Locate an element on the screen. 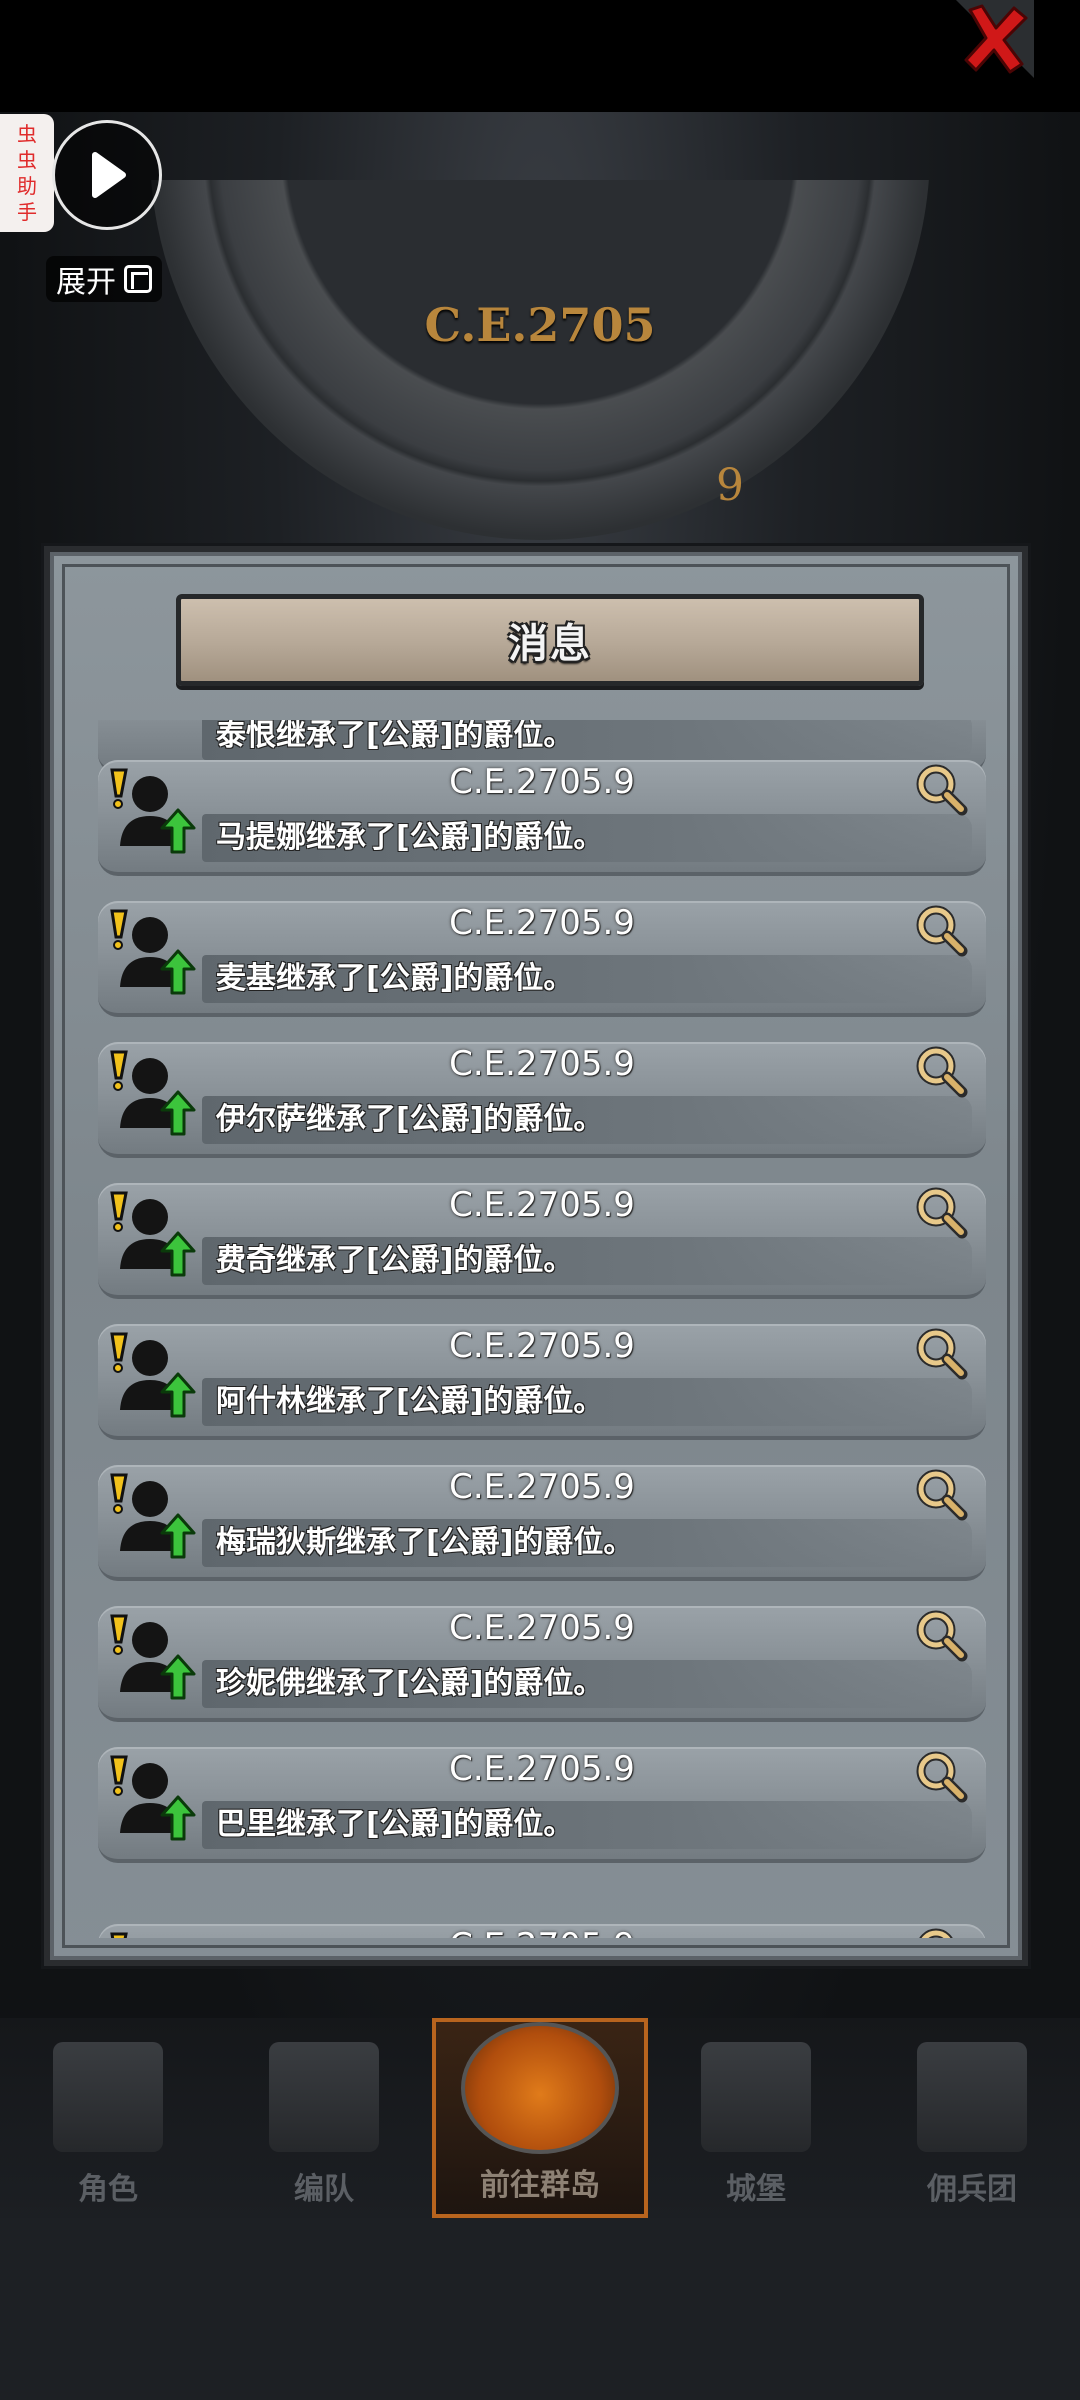 This screenshot has width=1080, height=2400. message-text: 阿什林继承了[公爵]的爵位。 is located at coordinates (587, 1402).